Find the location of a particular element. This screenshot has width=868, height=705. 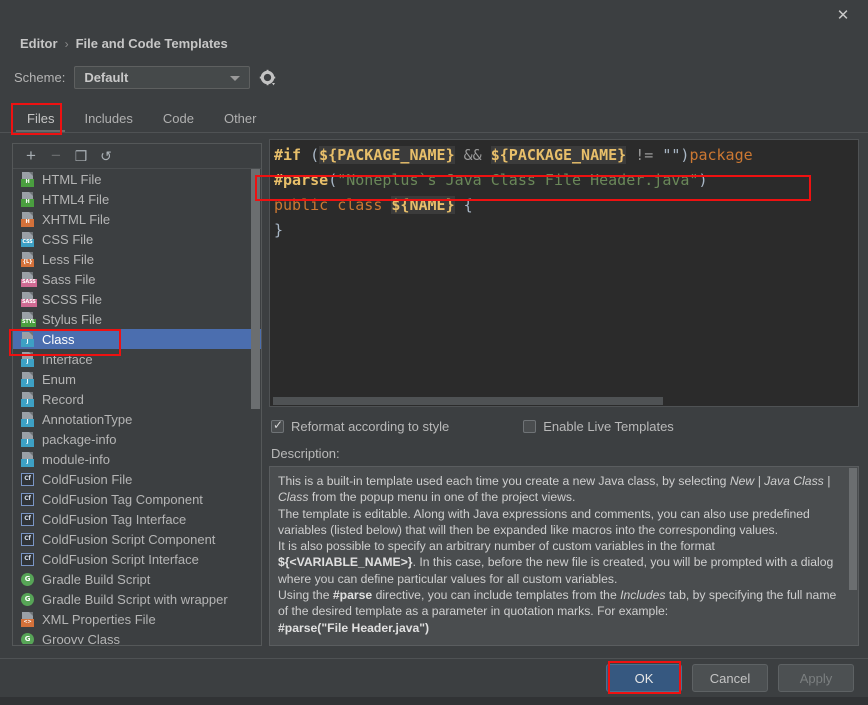

file-type-badge: G is located at coordinates (27, 599).